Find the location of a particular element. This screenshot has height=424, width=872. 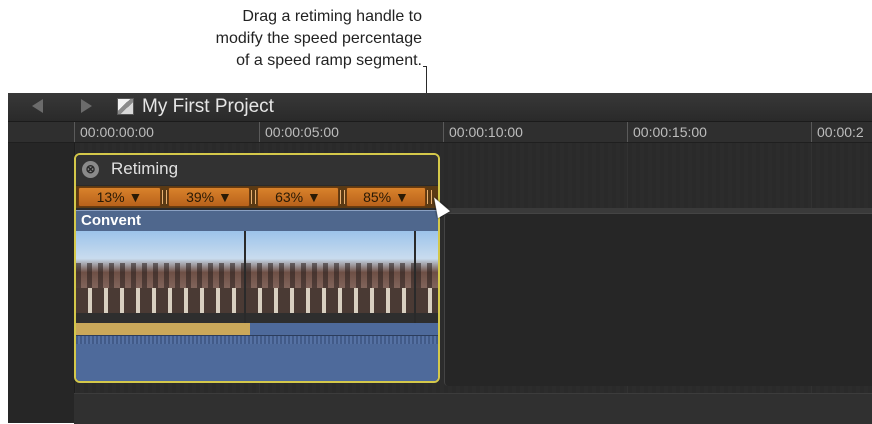

ruler-timecode: 00:00:10:00 is located at coordinates (486, 132).